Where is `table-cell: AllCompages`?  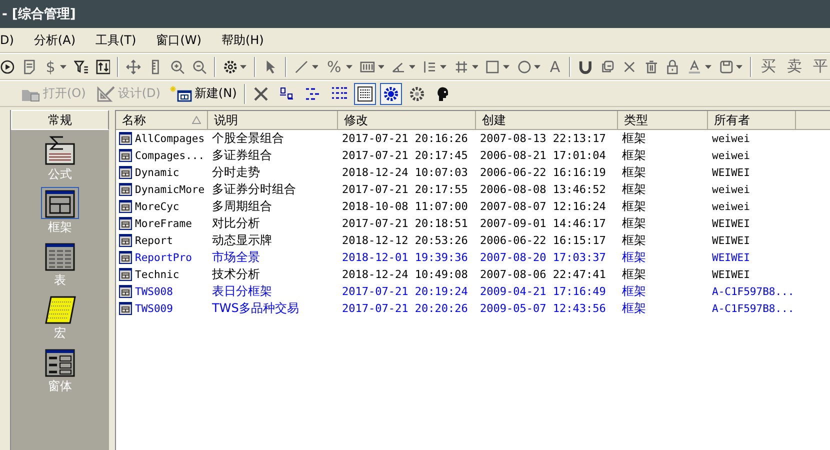
table-cell: AllCompages is located at coordinates (170, 138).